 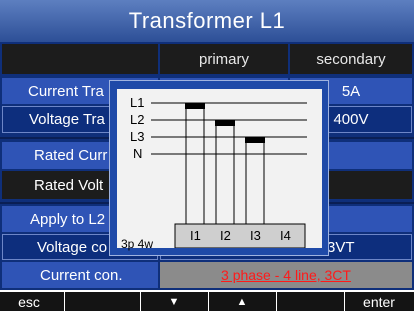 What do you see at coordinates (225, 235) in the screenshot?
I see `terminal-i2: I2` at bounding box center [225, 235].